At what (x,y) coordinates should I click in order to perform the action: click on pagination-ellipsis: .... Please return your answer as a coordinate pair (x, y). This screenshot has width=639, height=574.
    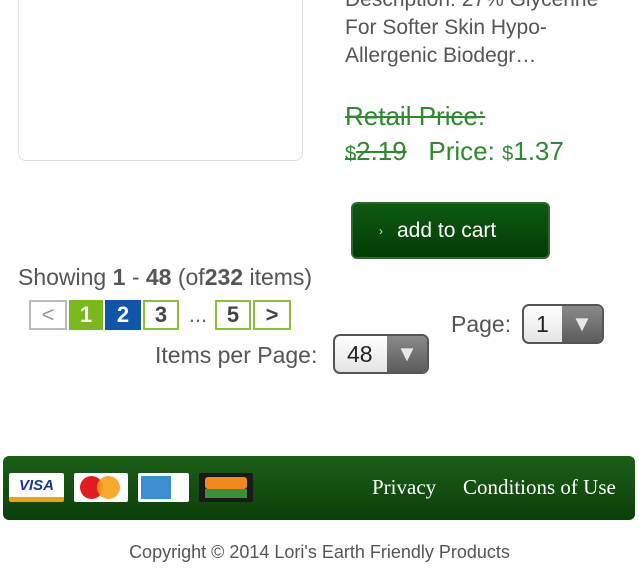
    Looking at the image, I should click on (198, 314).